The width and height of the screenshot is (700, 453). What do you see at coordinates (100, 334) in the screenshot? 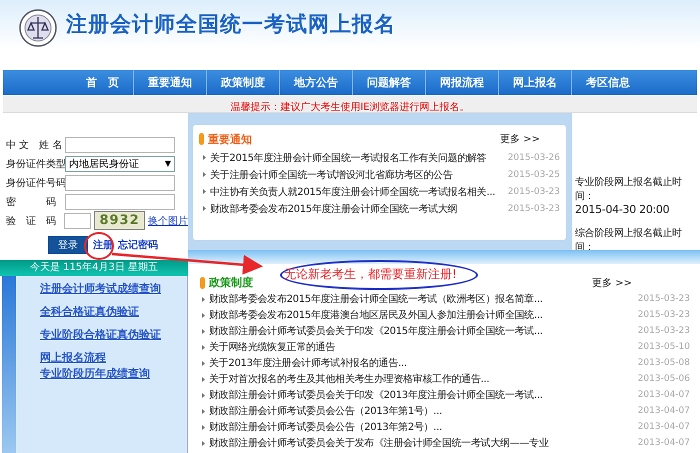
I see `quick-link: 专业阶段合格证真伪验证` at bounding box center [100, 334].